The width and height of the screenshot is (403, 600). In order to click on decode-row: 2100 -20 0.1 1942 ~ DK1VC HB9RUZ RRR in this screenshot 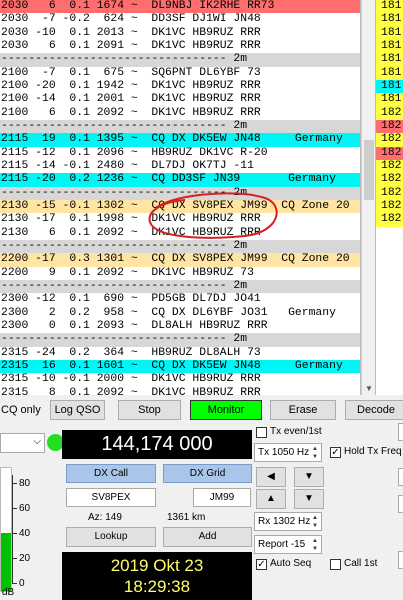, I will do `click(180, 86)`.